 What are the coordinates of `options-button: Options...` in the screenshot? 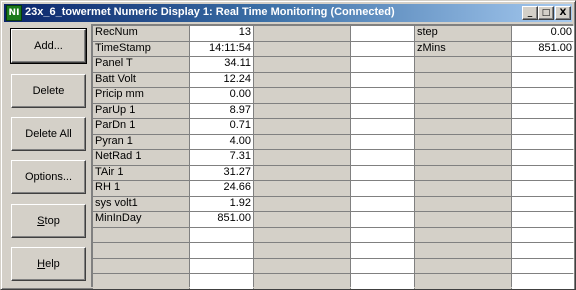 It's located at (48, 177).